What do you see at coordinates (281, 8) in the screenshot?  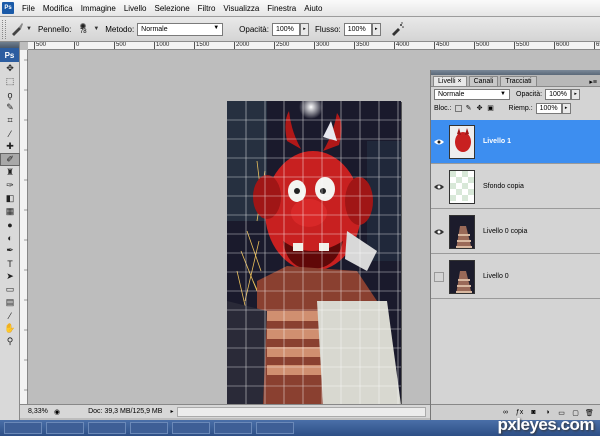 I see `menu-finestra: Finestra` at bounding box center [281, 8].